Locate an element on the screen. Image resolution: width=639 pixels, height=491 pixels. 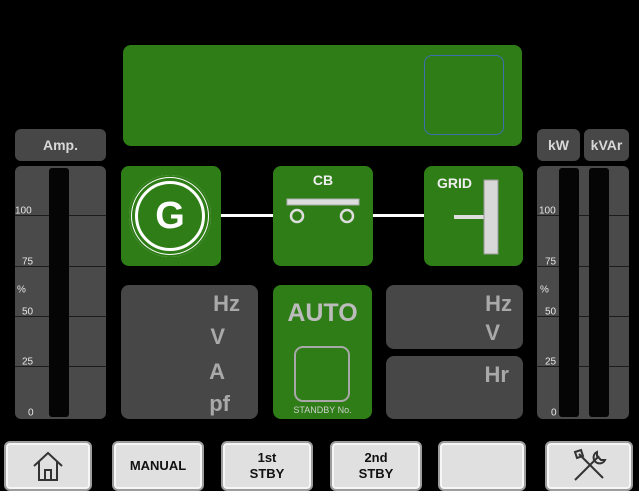
first-standby-line1: 1st is located at coordinates (267, 457).